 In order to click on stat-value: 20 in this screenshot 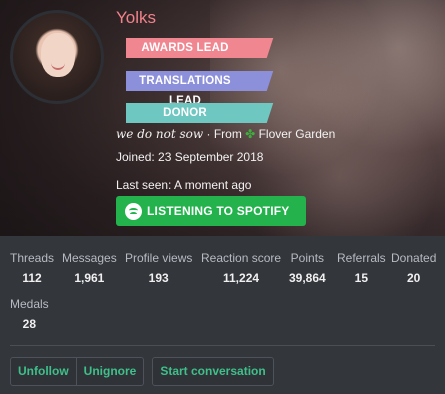, I will do `click(414, 278)`.